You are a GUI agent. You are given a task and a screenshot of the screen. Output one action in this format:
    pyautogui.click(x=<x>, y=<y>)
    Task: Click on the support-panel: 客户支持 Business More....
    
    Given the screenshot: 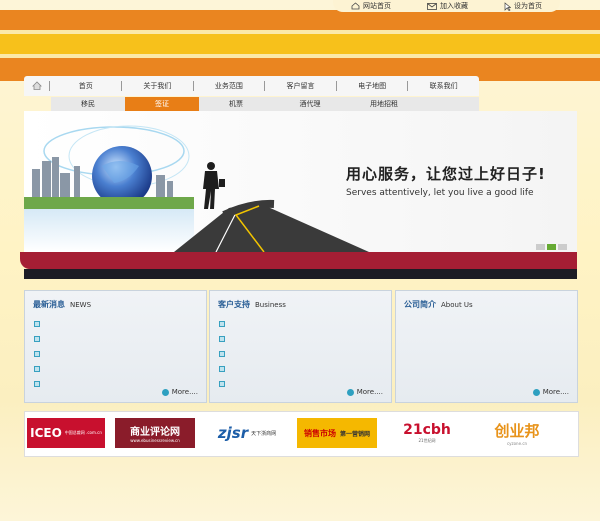 What is the action you would take?
    pyautogui.click(x=300, y=346)
    